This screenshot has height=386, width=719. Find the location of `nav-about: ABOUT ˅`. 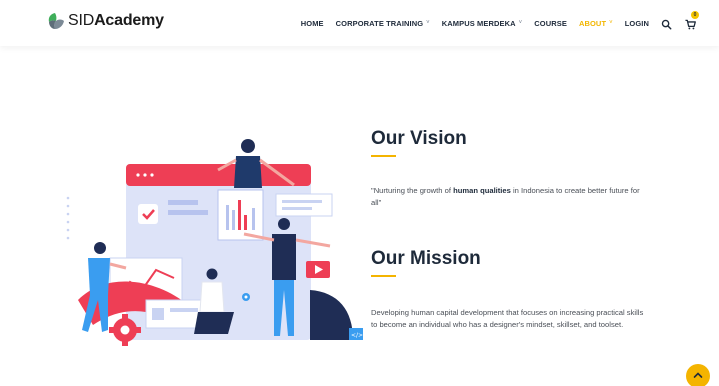

nav-about: ABOUT ˅ is located at coordinates (596, 23).